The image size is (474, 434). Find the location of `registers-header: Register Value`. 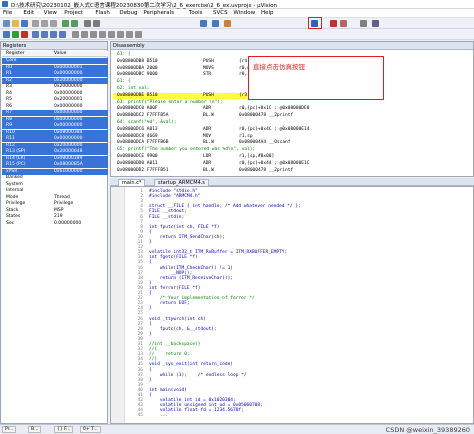

registers-header: Register Value is located at coordinates (55, 54).